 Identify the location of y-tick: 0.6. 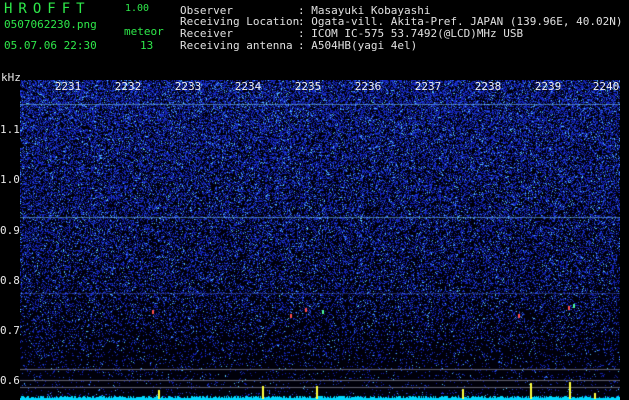
(10, 380).